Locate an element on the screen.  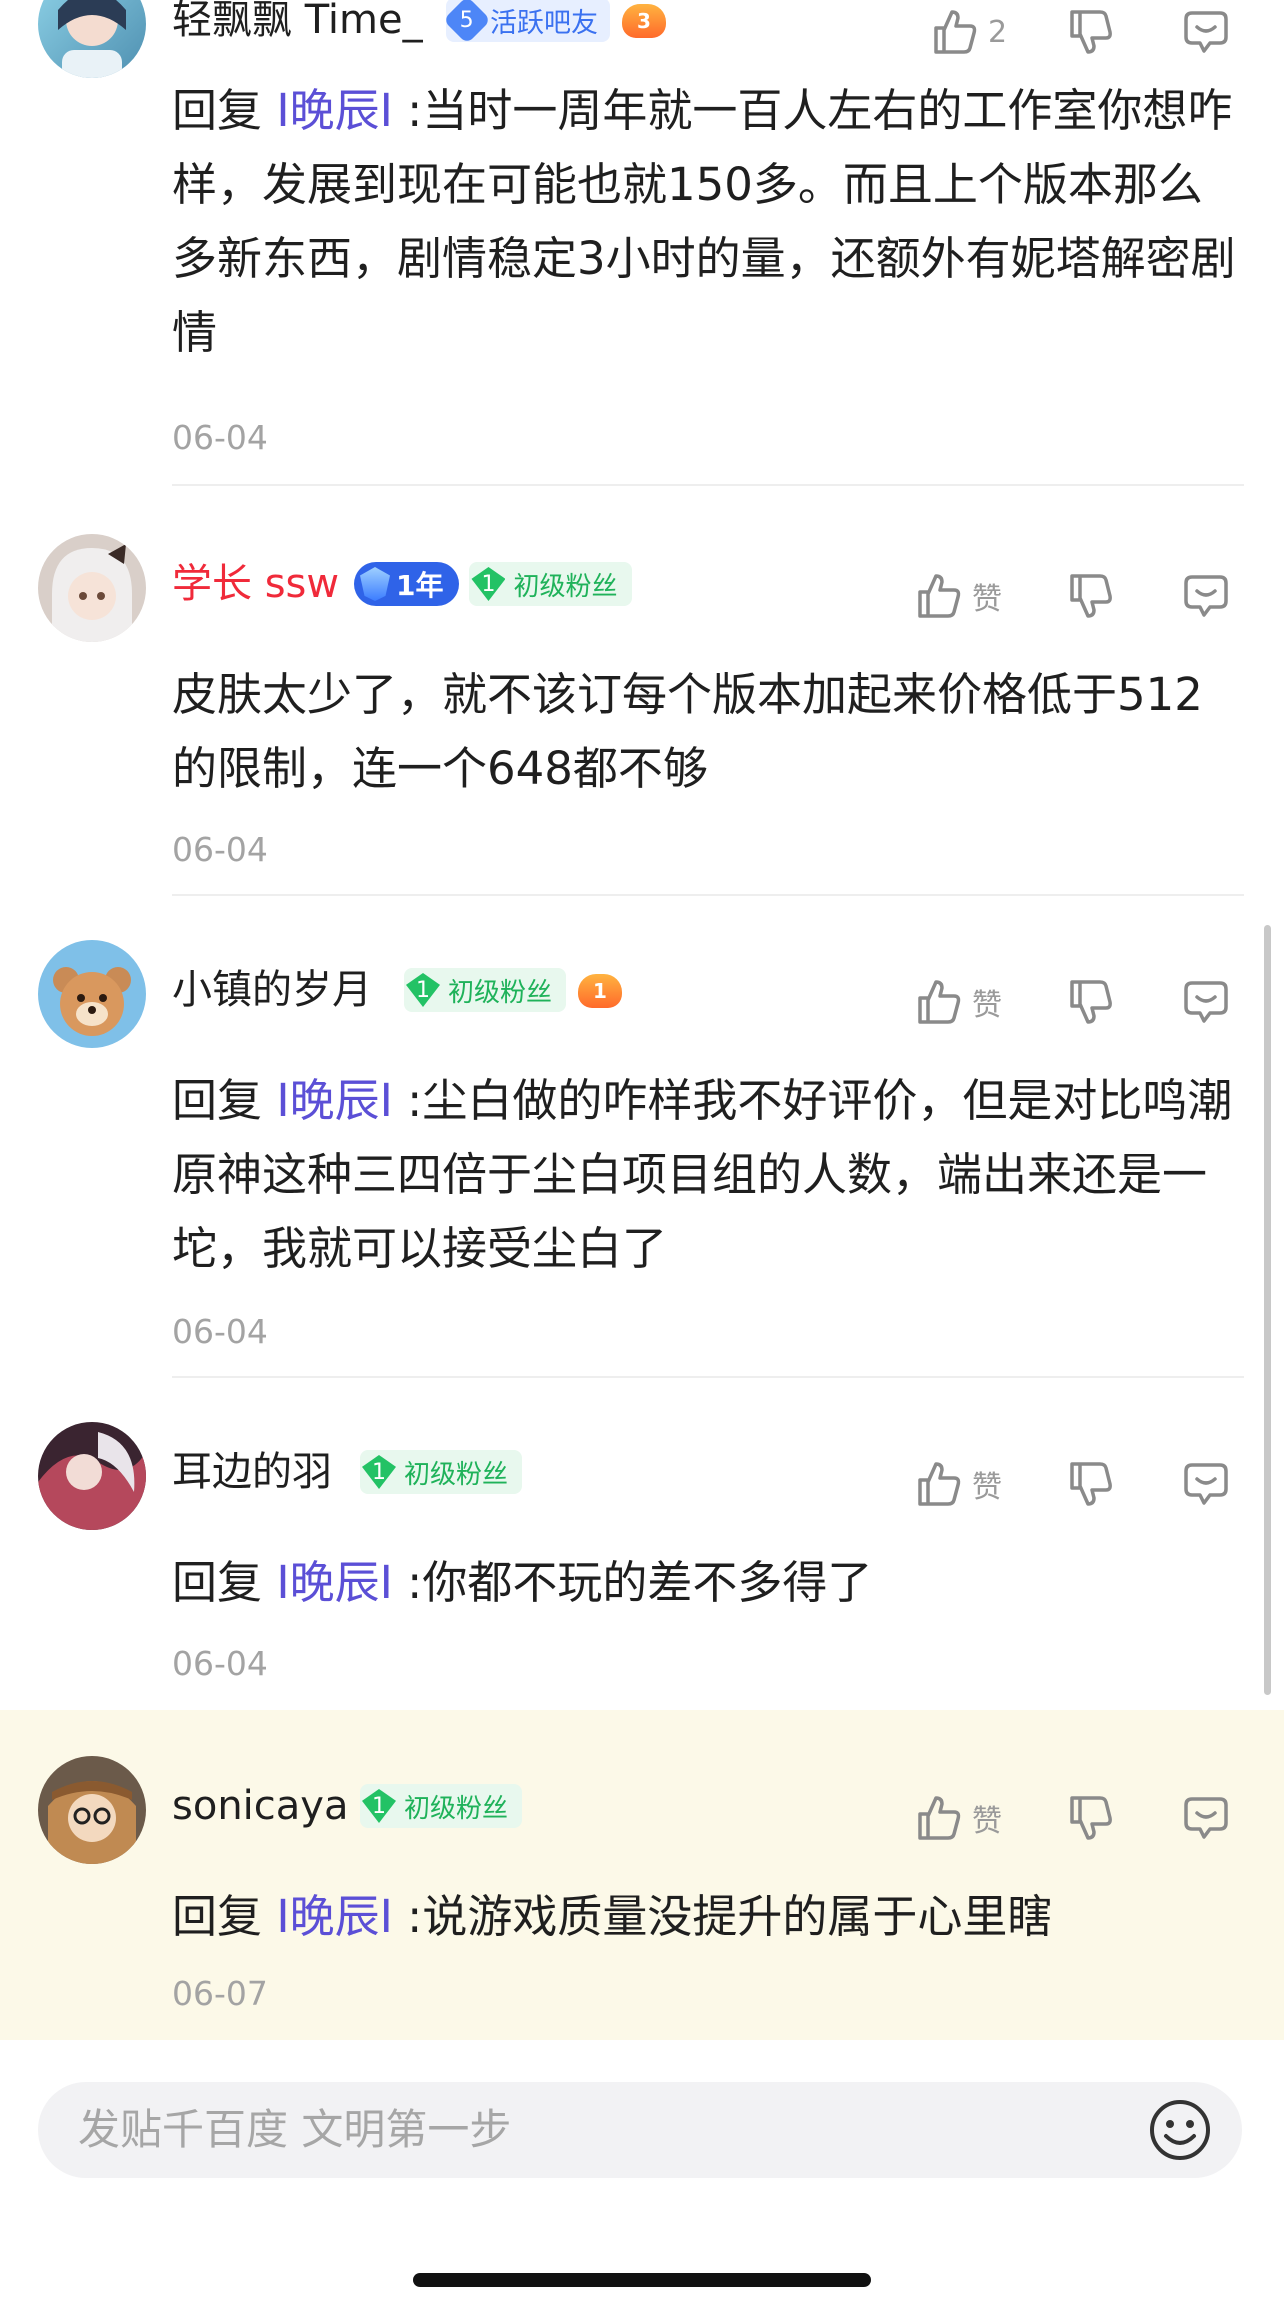
comment-text: 回复 I晚辰I :你都不玩的差不多得了 is located at coordinates (522, 1582).